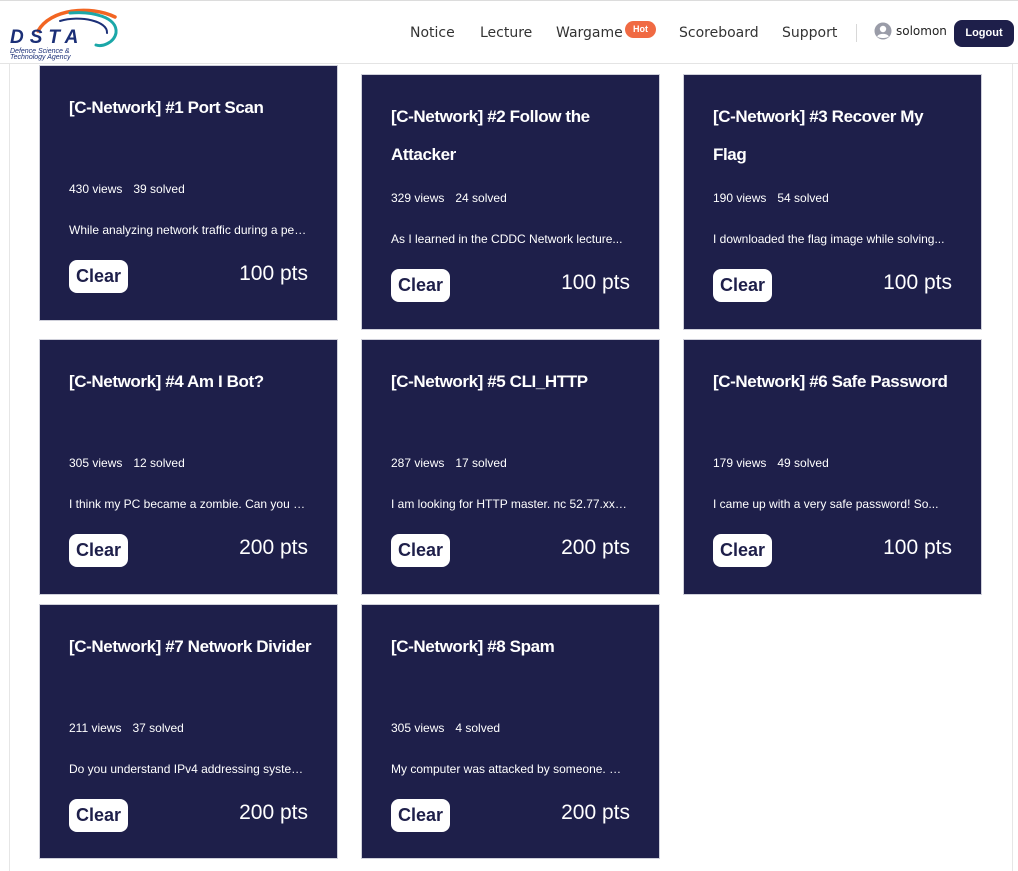  Describe the element at coordinates (481, 463) in the screenshot. I see `challenge-solved-count: 17 solved` at that location.